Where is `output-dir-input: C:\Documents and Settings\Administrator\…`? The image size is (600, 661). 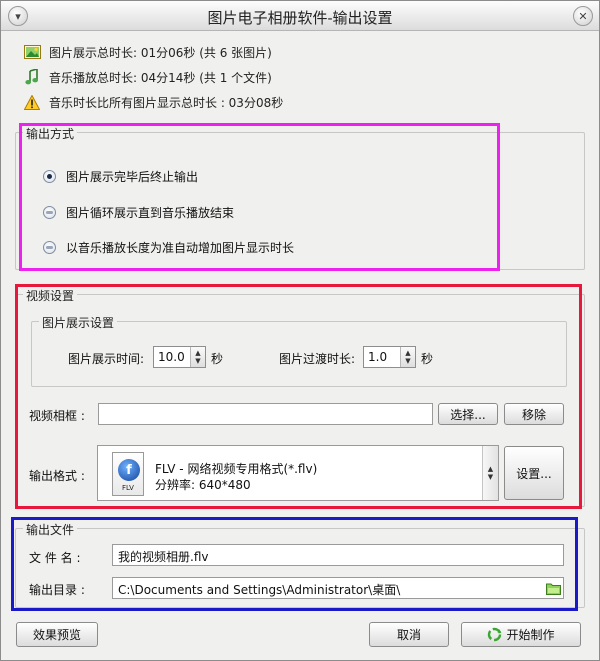
output-dir-input: C:\Documents and Settings\Administrator\… is located at coordinates (338, 588).